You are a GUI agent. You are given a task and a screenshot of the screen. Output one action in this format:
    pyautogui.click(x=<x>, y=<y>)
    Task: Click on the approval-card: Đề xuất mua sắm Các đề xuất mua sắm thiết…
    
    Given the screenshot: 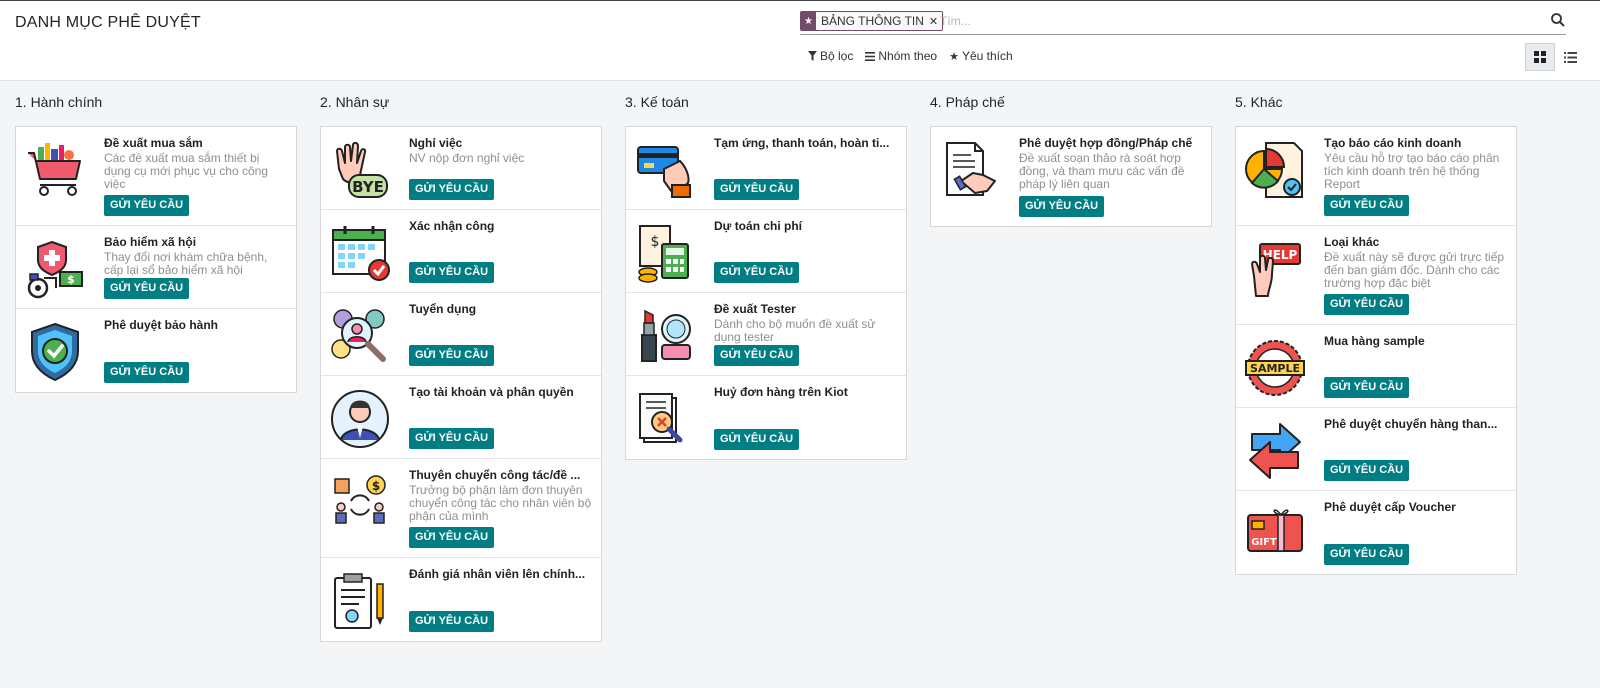 What is the action you would take?
    pyautogui.click(x=156, y=176)
    